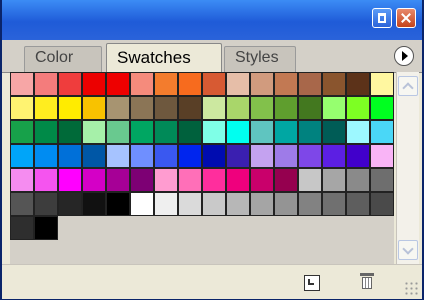 This screenshot has width=424, height=300. Describe the element at coordinates (367, 281) in the screenshot. I see `trash-icon` at that location.